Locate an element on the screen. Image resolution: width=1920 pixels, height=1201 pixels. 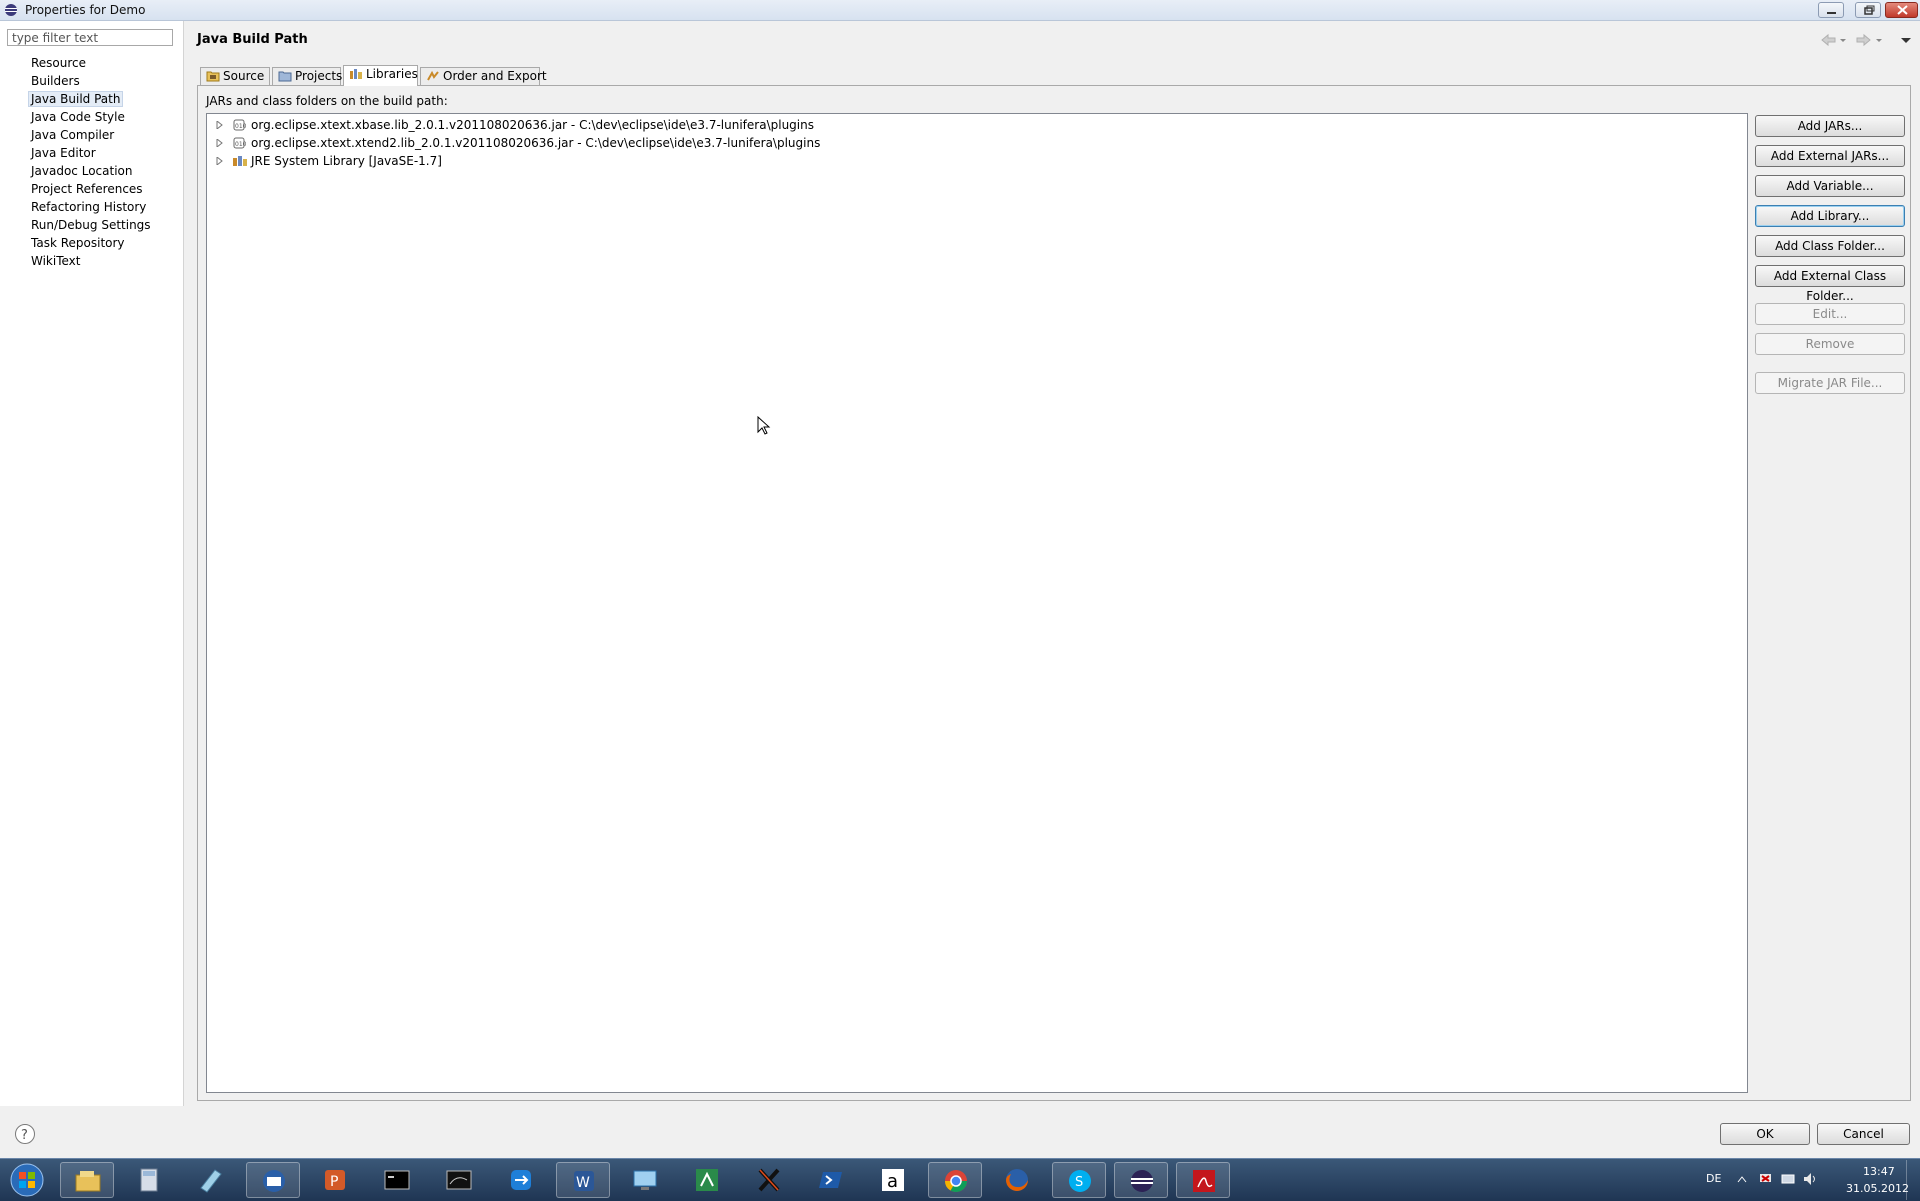
remove-button: Remove is located at coordinates (1830, 344).